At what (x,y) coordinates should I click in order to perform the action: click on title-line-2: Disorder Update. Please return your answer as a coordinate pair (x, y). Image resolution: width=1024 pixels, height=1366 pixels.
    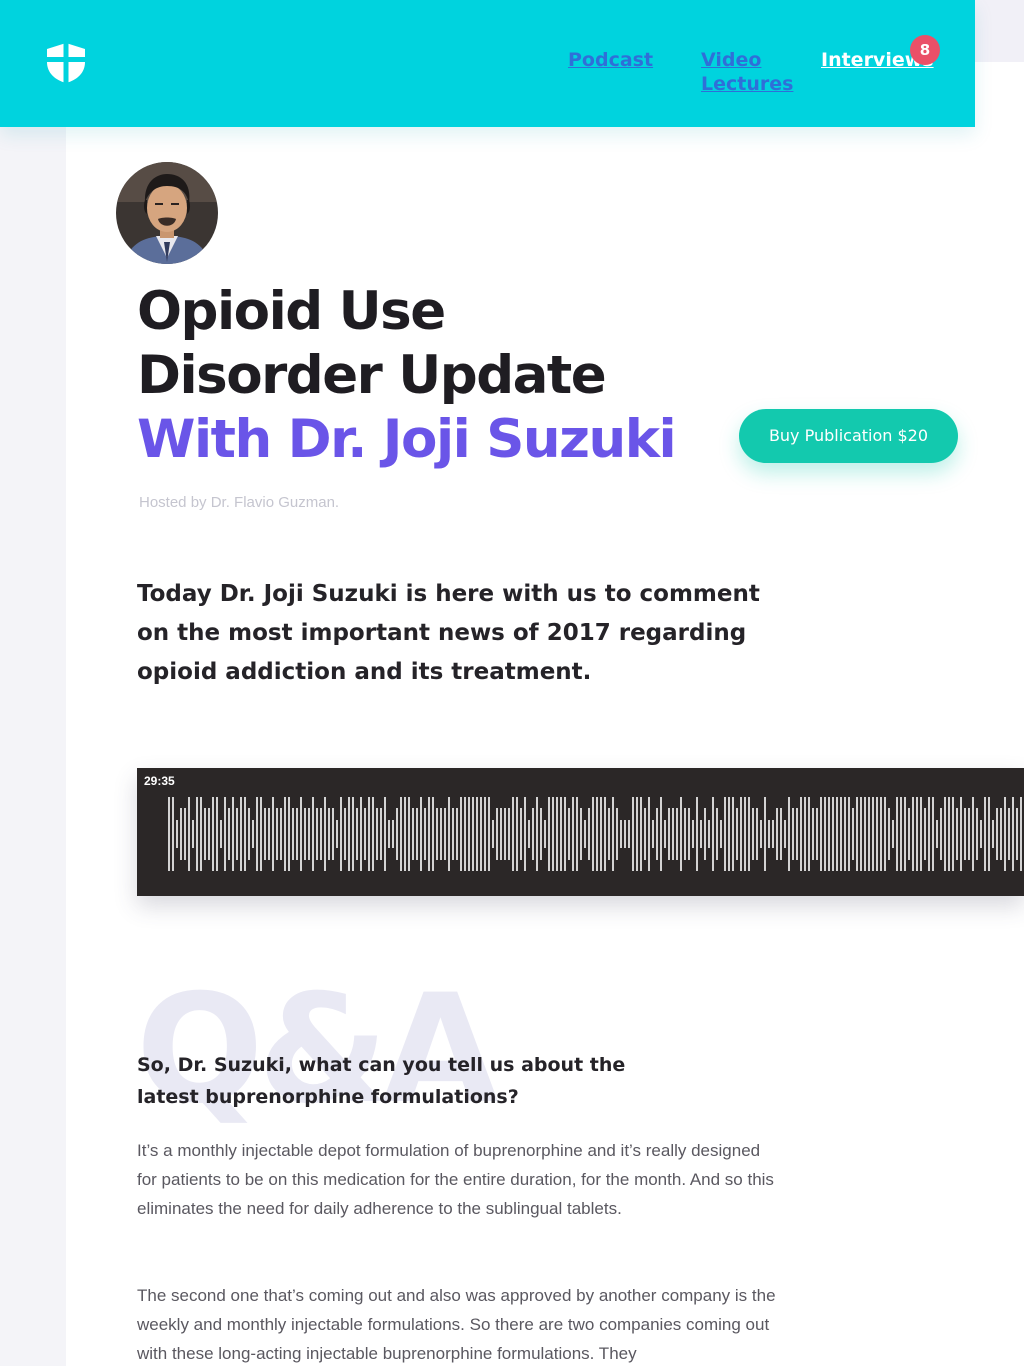
    Looking at the image, I should click on (372, 375).